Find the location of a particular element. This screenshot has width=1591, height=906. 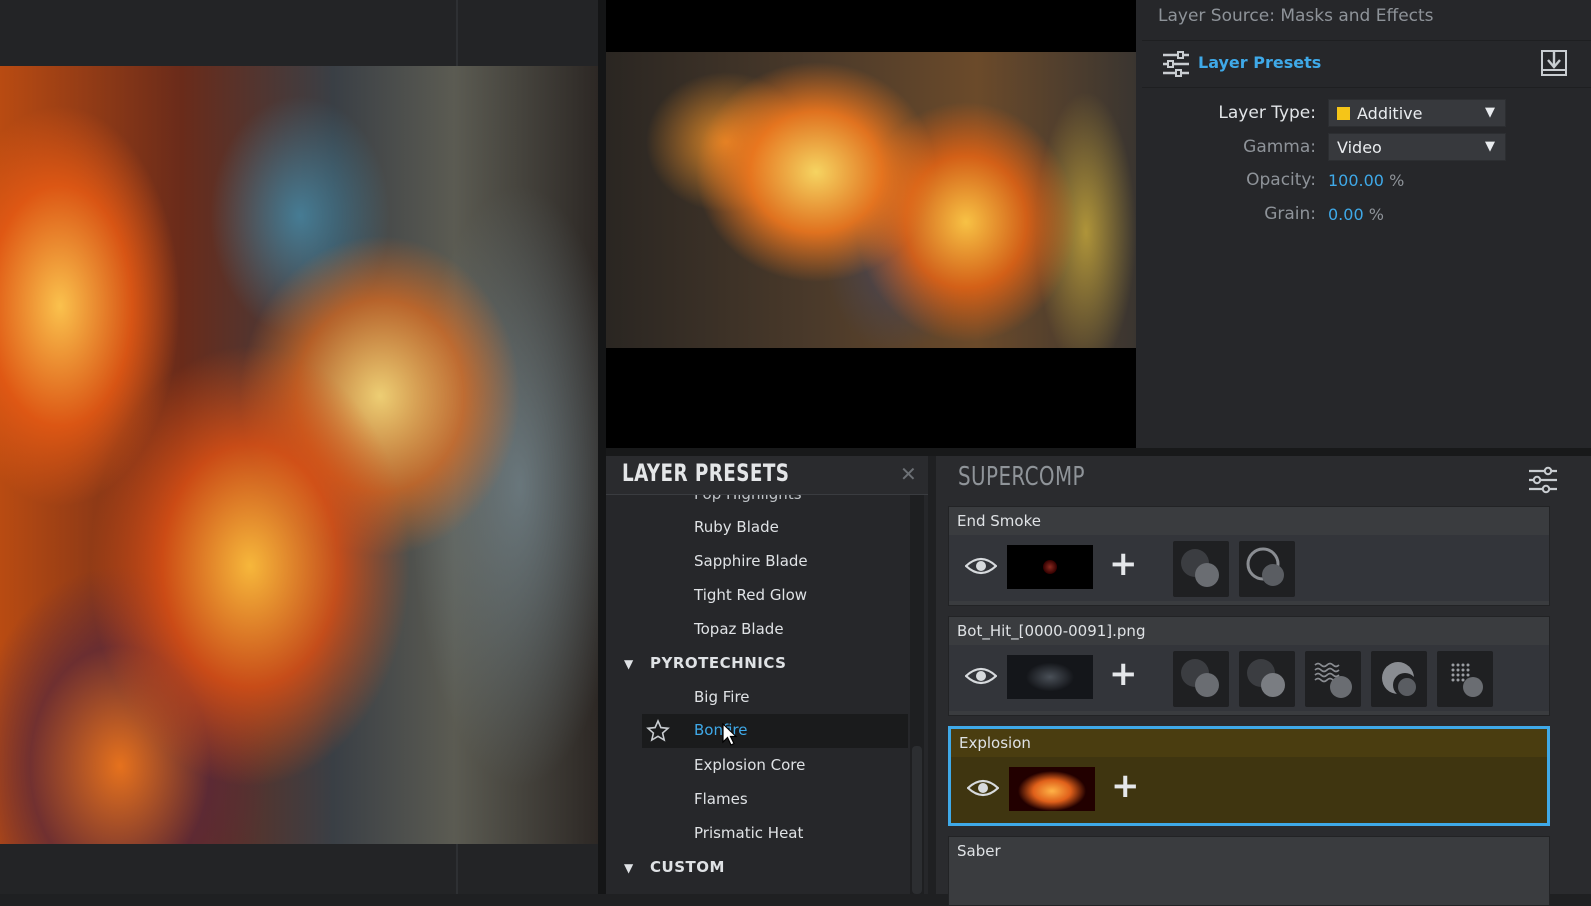

dot-grid-icon is located at coordinates (1467, 680).